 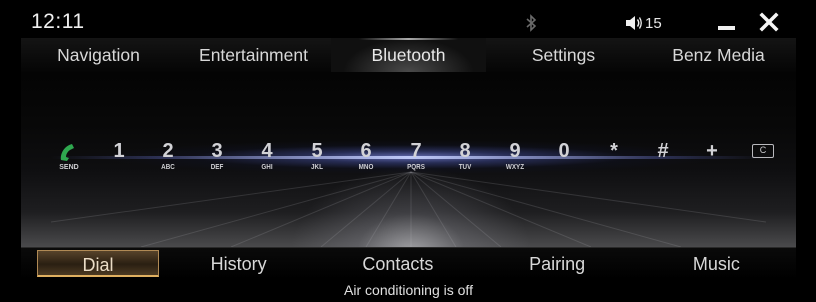 I want to click on key-digit: 2, so click(x=168, y=151).